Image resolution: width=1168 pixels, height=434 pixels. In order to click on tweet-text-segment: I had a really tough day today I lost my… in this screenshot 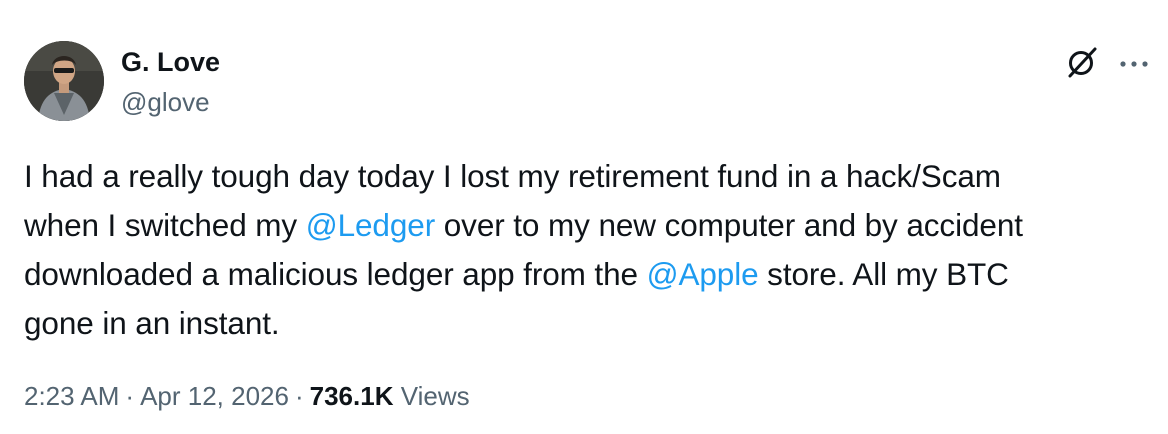, I will do `click(512, 176)`.